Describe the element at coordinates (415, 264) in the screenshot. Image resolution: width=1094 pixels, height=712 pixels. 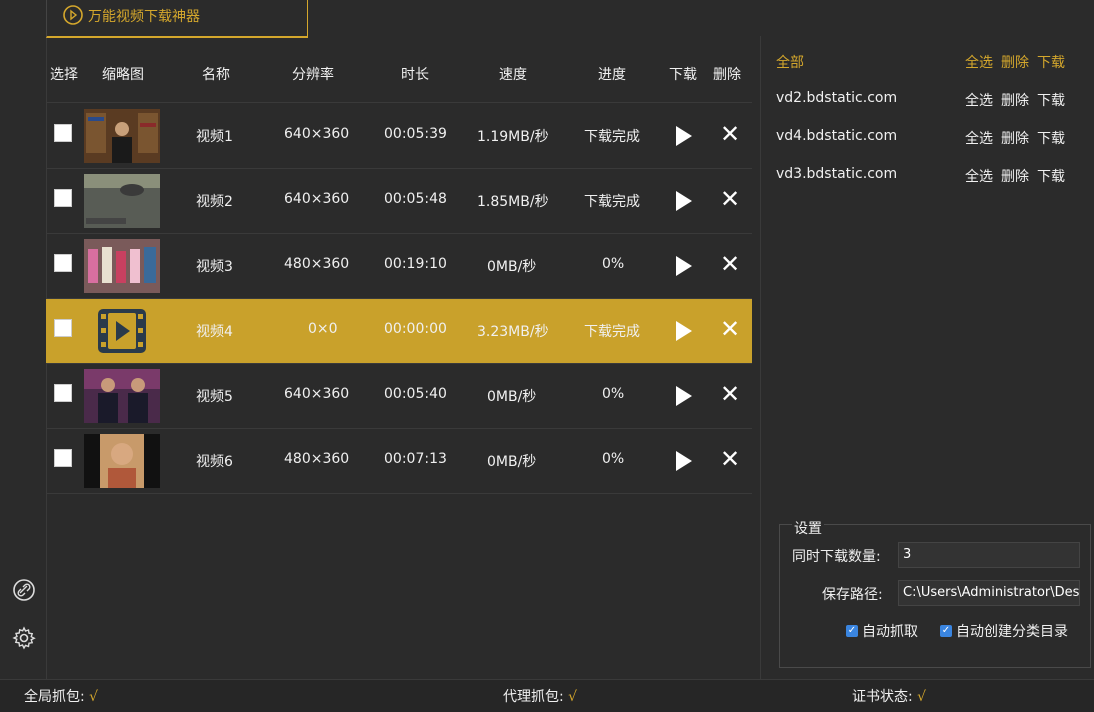
I see `video-duration: 00:19:10` at that location.